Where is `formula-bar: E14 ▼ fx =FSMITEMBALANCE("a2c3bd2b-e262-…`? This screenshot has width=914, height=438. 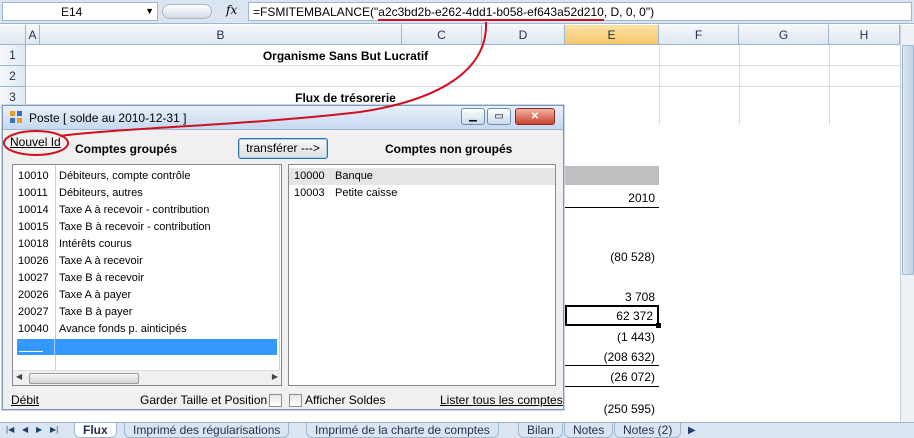
formula-bar: E14 ▼ fx =FSMITEMBALANCE("a2c3bd2b-e262-… is located at coordinates (457, 12).